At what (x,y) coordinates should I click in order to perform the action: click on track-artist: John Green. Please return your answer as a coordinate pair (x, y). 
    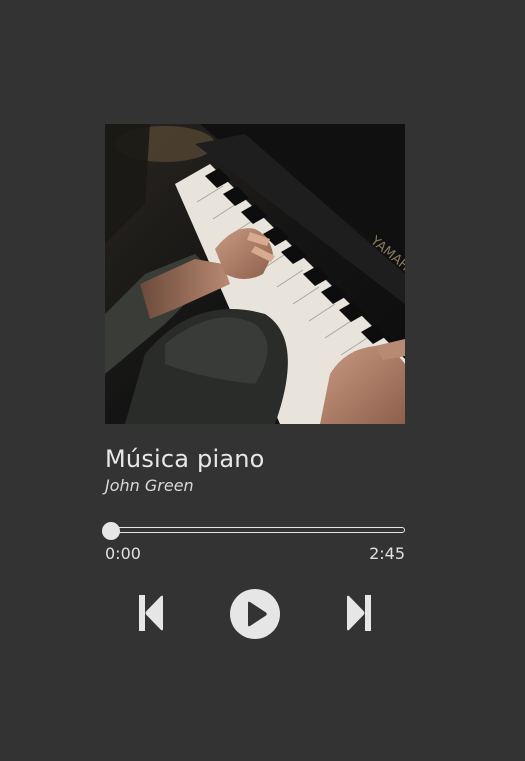
    Looking at the image, I should click on (149, 485).